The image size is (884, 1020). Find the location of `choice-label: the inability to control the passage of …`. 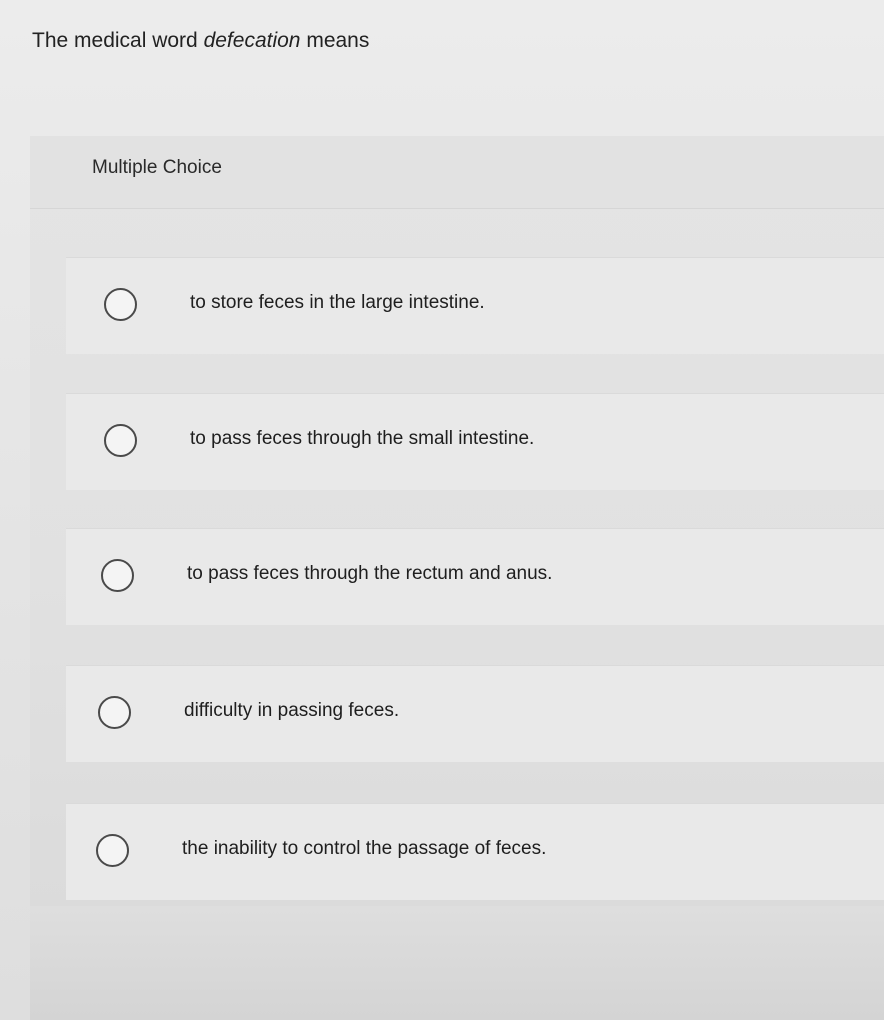

choice-label: the inability to control the passage of … is located at coordinates (364, 848).